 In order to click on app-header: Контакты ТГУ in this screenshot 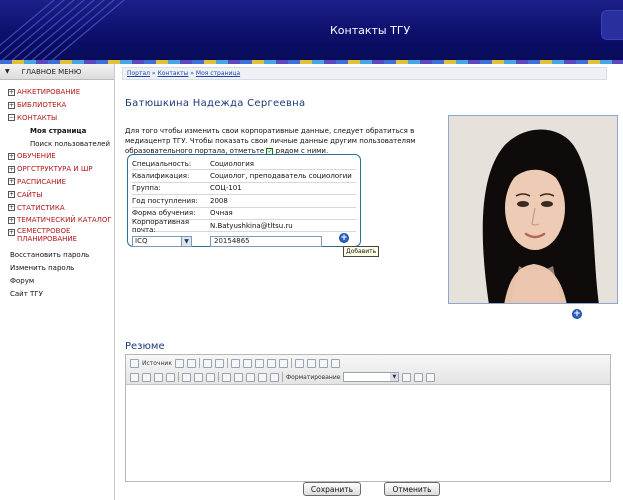, I will do `click(311, 31)`.